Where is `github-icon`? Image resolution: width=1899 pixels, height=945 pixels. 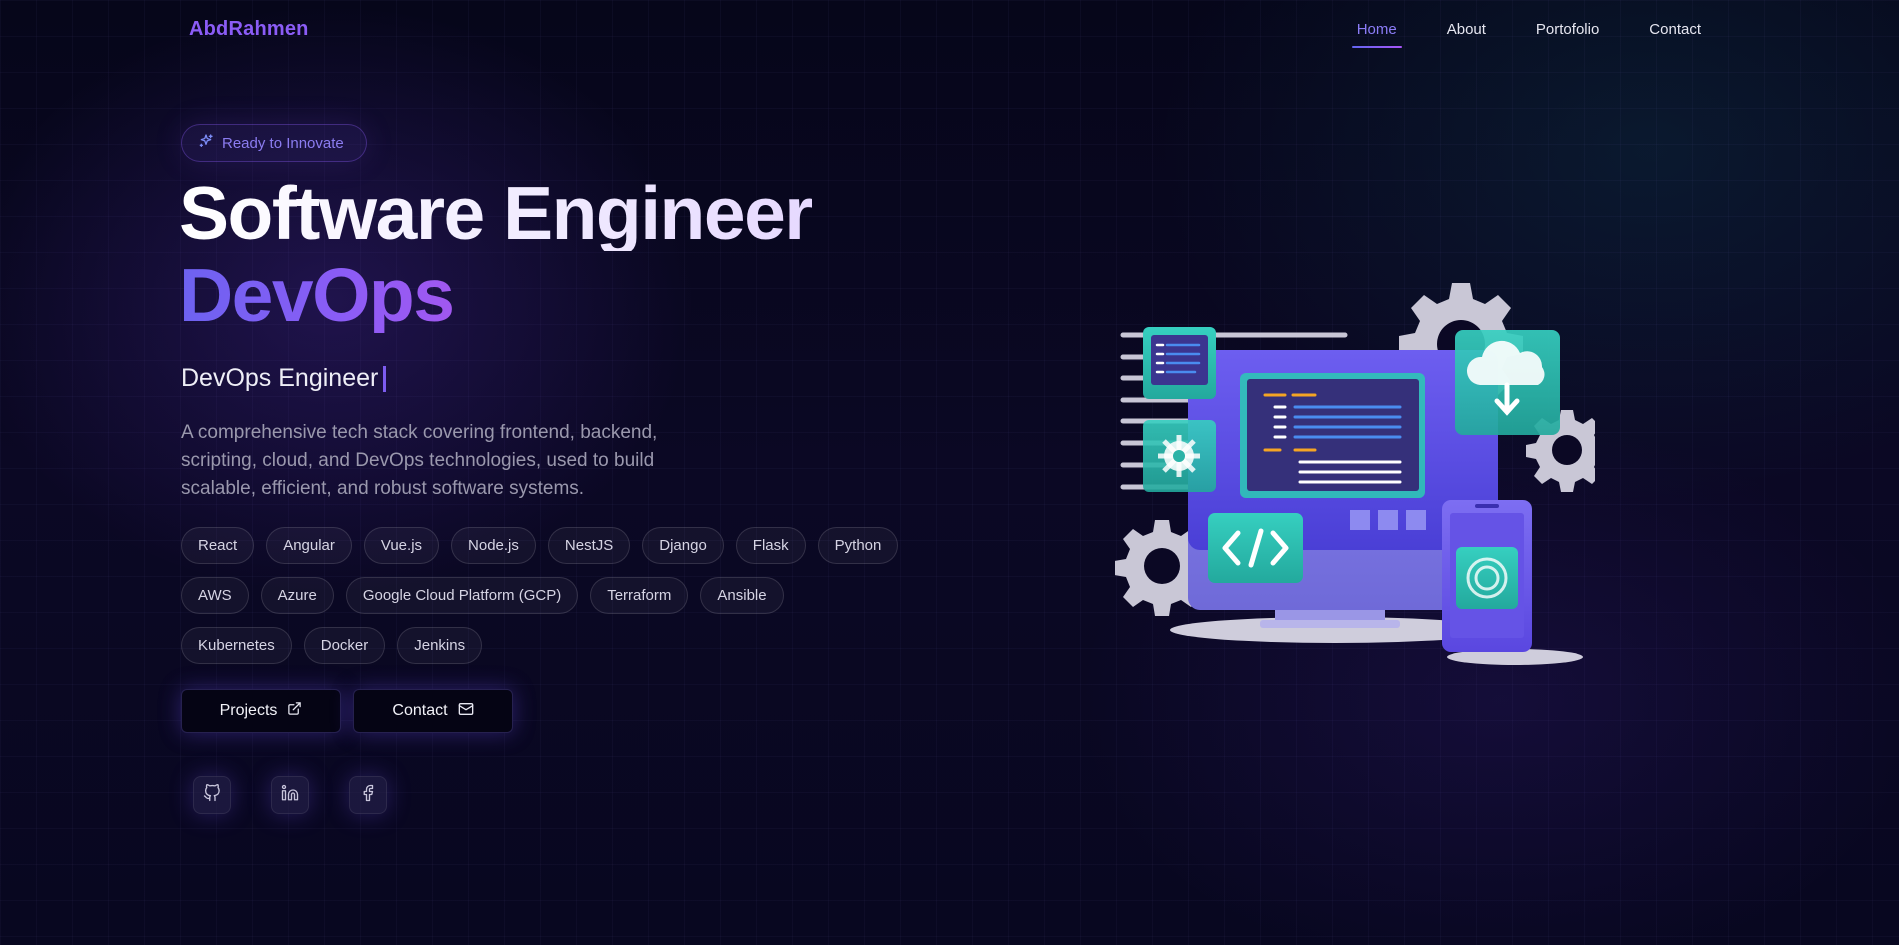 github-icon is located at coordinates (212, 795).